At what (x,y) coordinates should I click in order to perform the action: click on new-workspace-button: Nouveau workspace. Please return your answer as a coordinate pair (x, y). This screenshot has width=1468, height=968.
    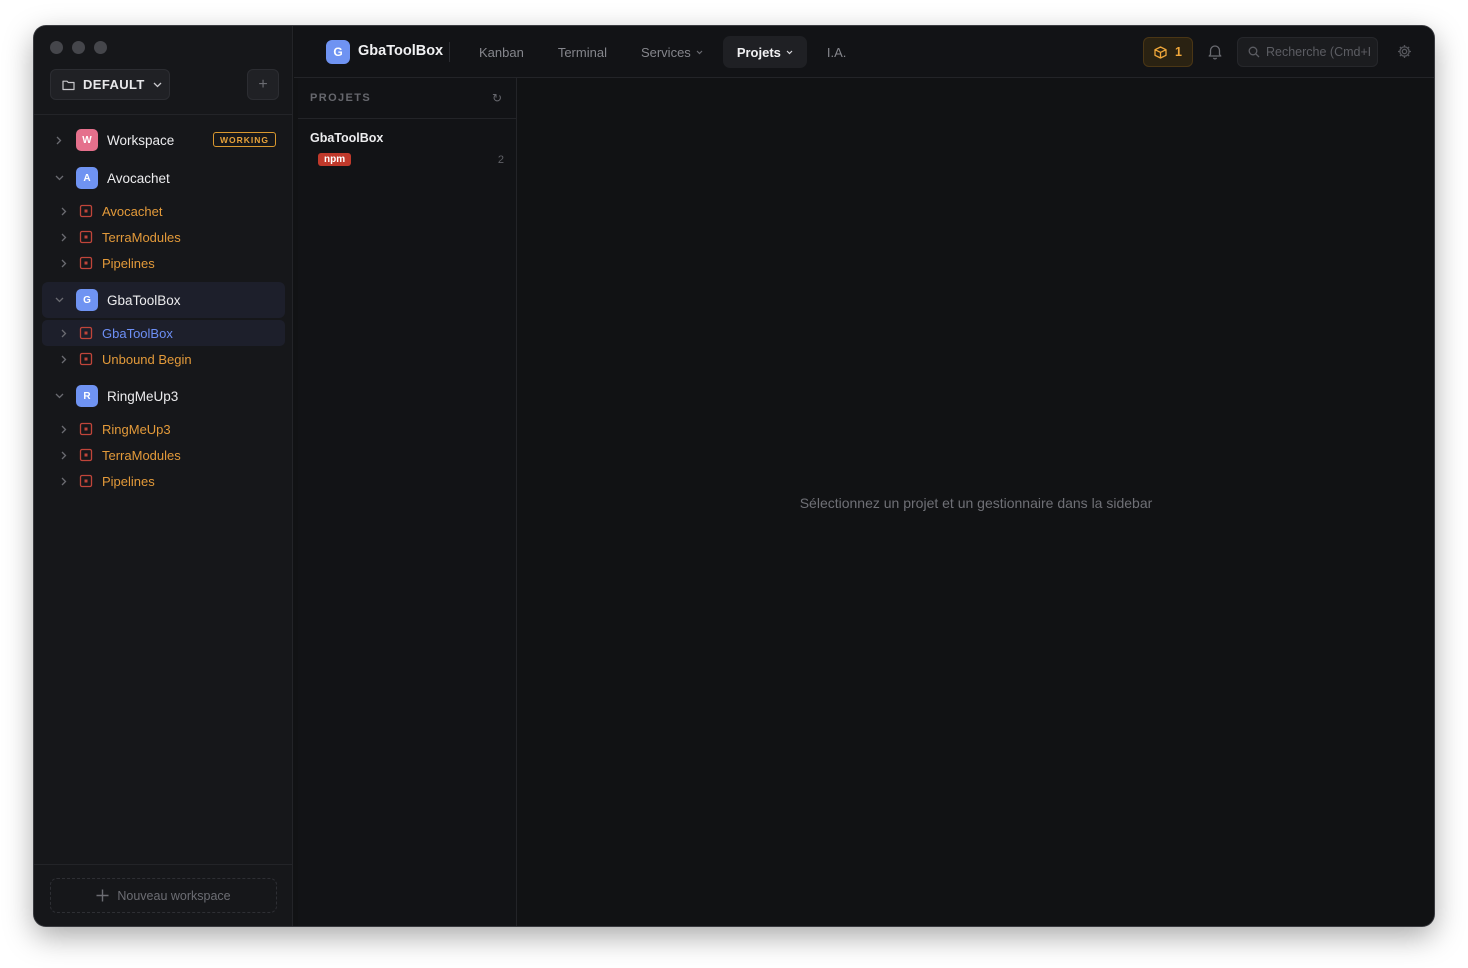
    Looking at the image, I should click on (163, 895).